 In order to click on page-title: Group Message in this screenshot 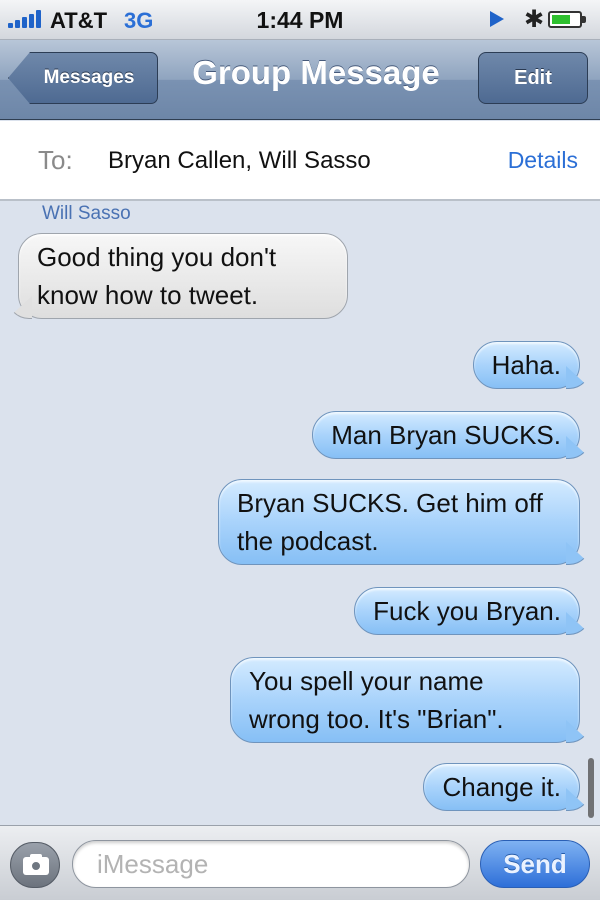, I will do `click(316, 72)`.